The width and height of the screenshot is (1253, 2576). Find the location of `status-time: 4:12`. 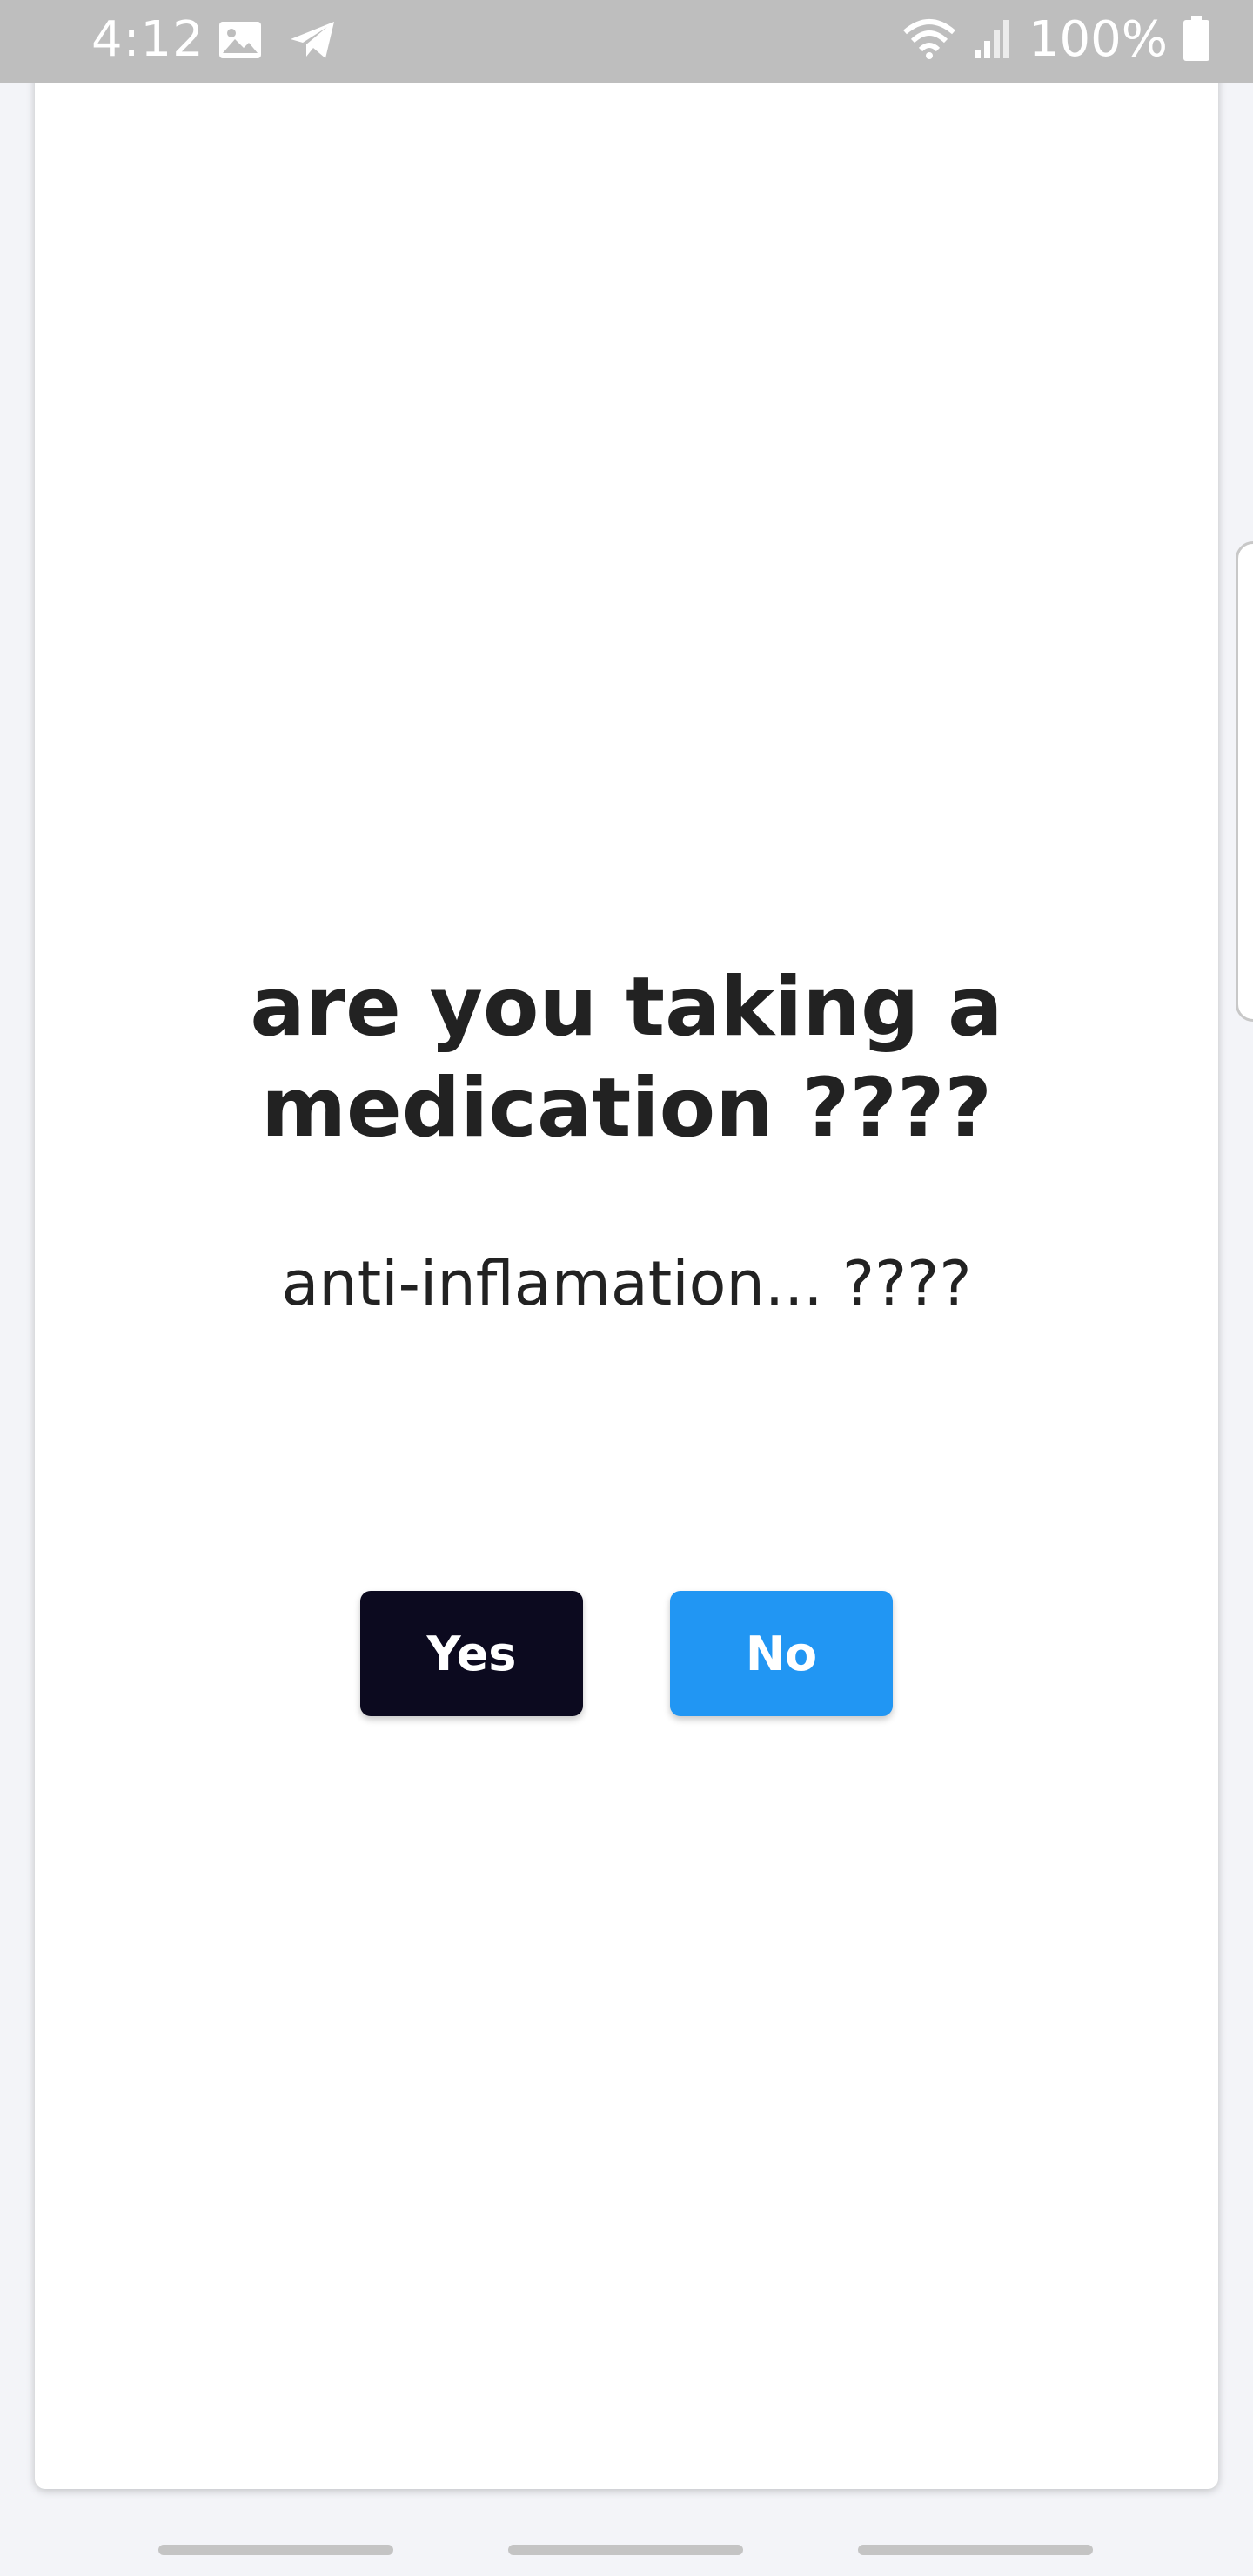

status-time: 4:12 is located at coordinates (147, 40).